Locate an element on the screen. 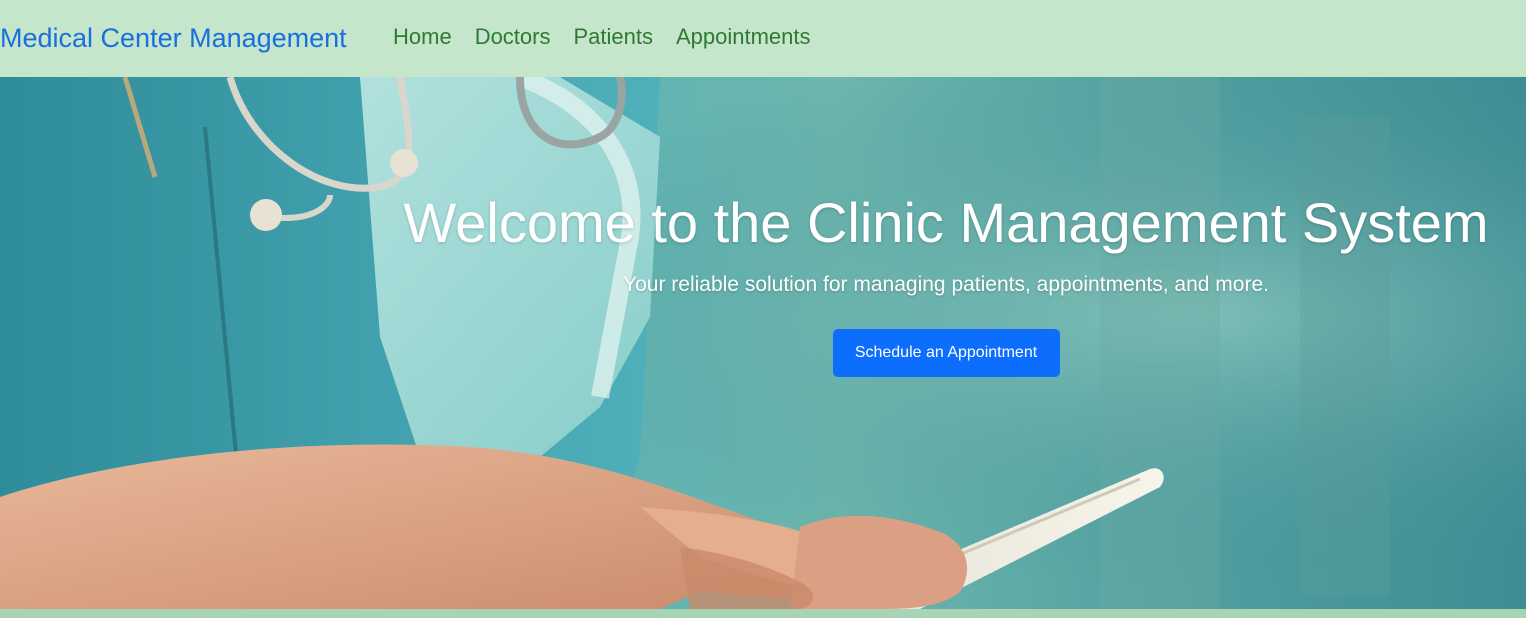 Image resolution: width=1526 pixels, height=618 pixels. schedule-appointment-button: Schedule an Appointment is located at coordinates (946, 353).